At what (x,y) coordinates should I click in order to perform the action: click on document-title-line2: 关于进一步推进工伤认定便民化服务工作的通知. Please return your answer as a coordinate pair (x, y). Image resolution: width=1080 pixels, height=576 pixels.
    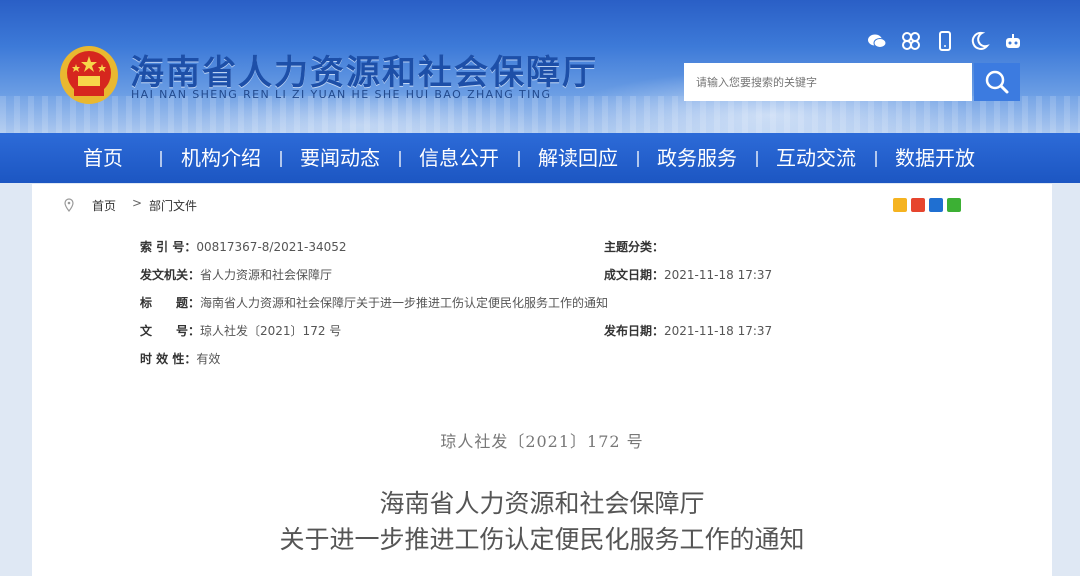
    Looking at the image, I should click on (542, 539).